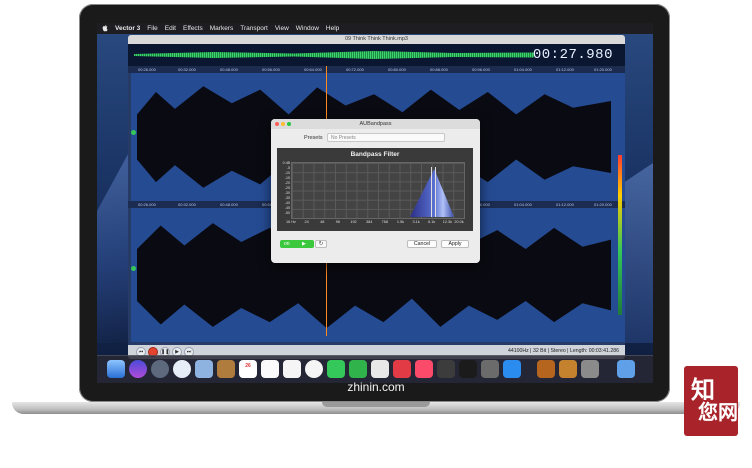 The height and width of the screenshot is (468, 752). Describe the element at coordinates (116, 369) in the screenshot. I see `finder-icon` at that location.